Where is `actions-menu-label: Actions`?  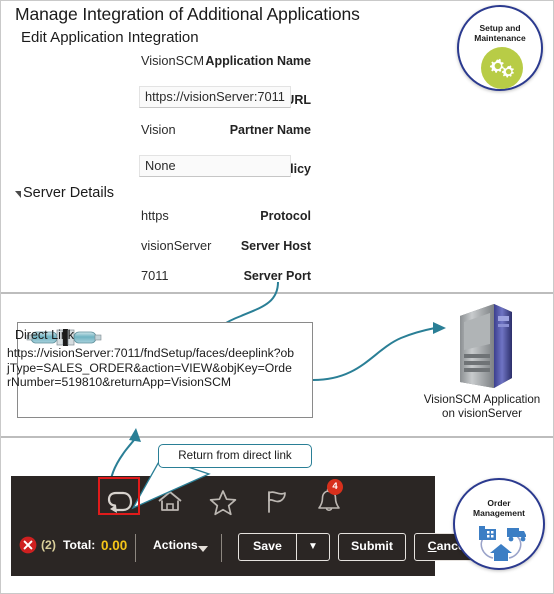
actions-menu-label: Actions is located at coordinates (175, 545).